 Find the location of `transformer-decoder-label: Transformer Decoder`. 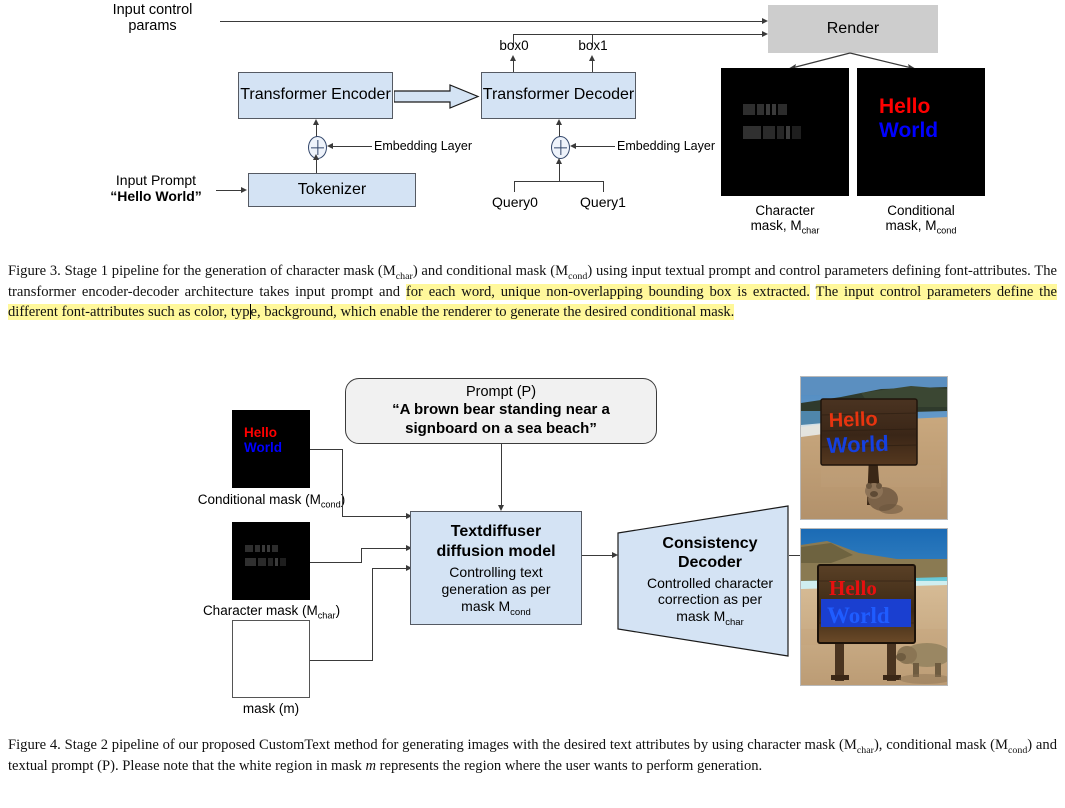

transformer-decoder-label: Transformer Decoder is located at coordinates (558, 95).